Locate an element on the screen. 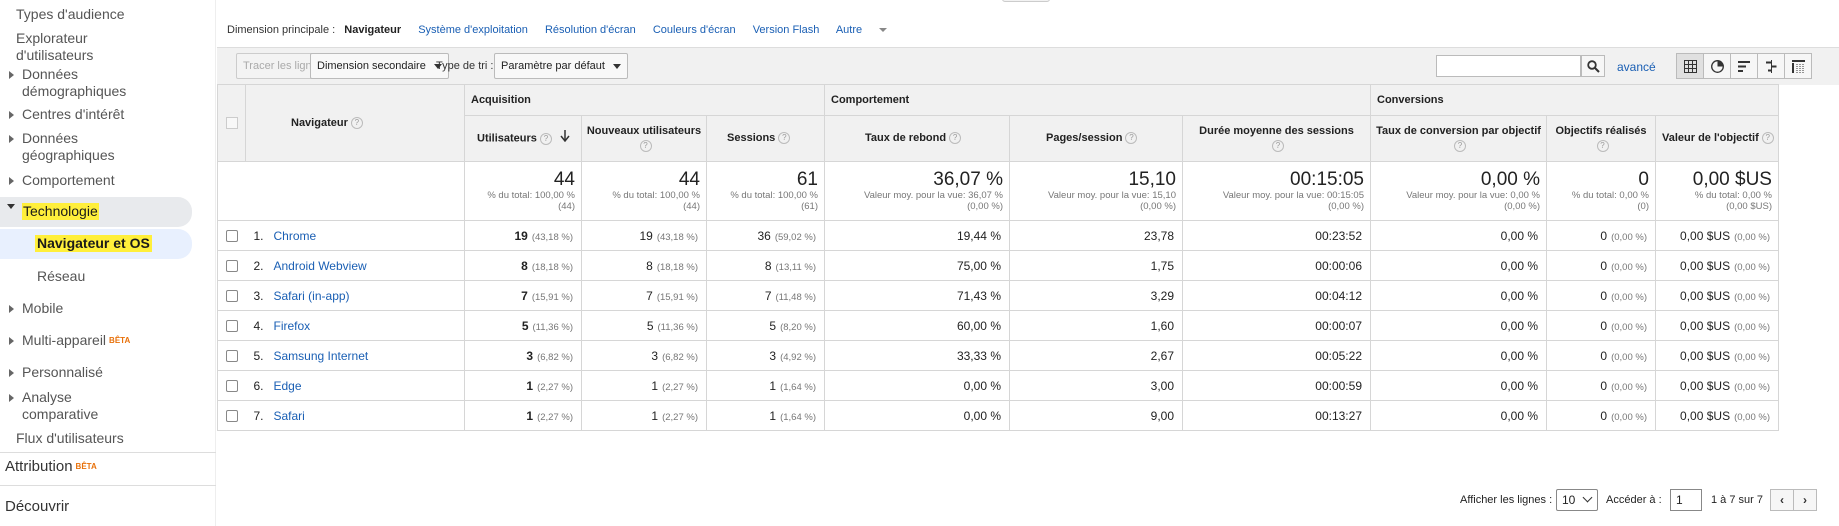 The height and width of the screenshot is (526, 1839). beta-badge: BÊTA is located at coordinates (86, 466).